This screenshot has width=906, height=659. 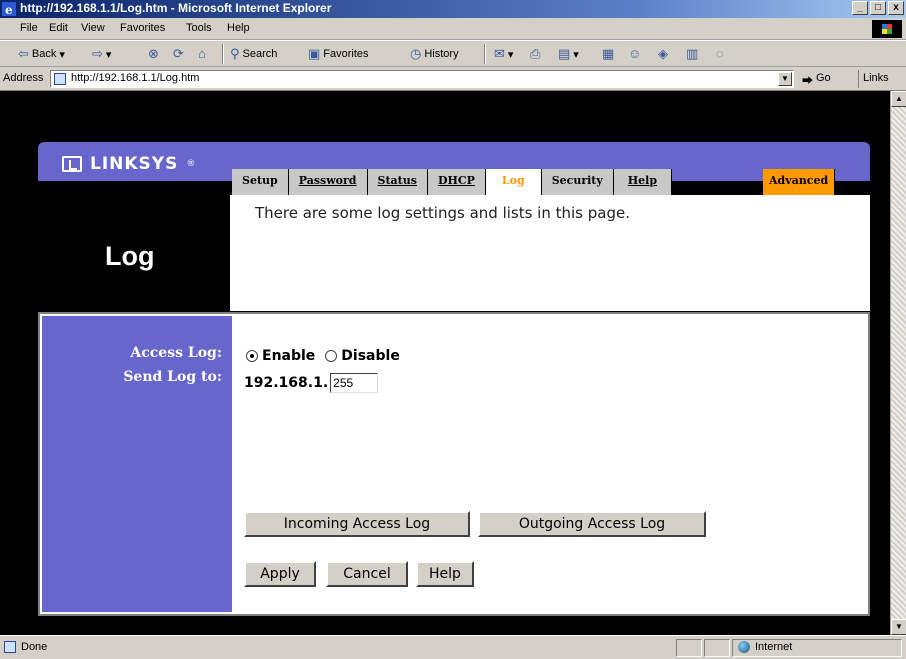 I want to click on refresh-button: ⟳, so click(x=178, y=54).